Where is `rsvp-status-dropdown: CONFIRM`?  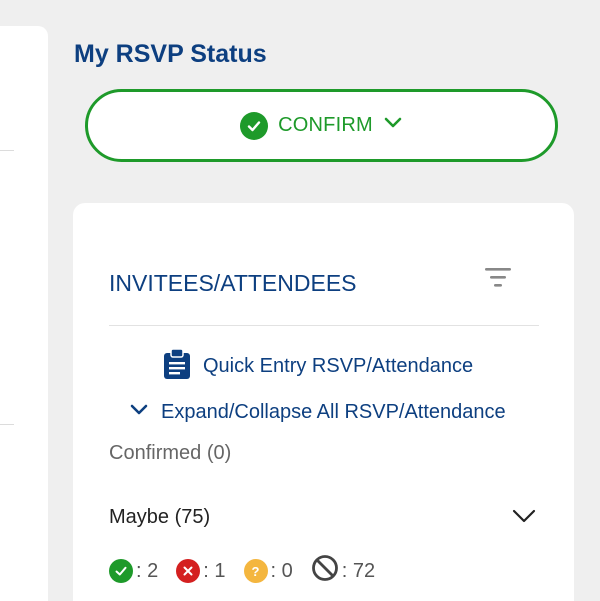
rsvp-status-dropdown: CONFIRM is located at coordinates (321, 125).